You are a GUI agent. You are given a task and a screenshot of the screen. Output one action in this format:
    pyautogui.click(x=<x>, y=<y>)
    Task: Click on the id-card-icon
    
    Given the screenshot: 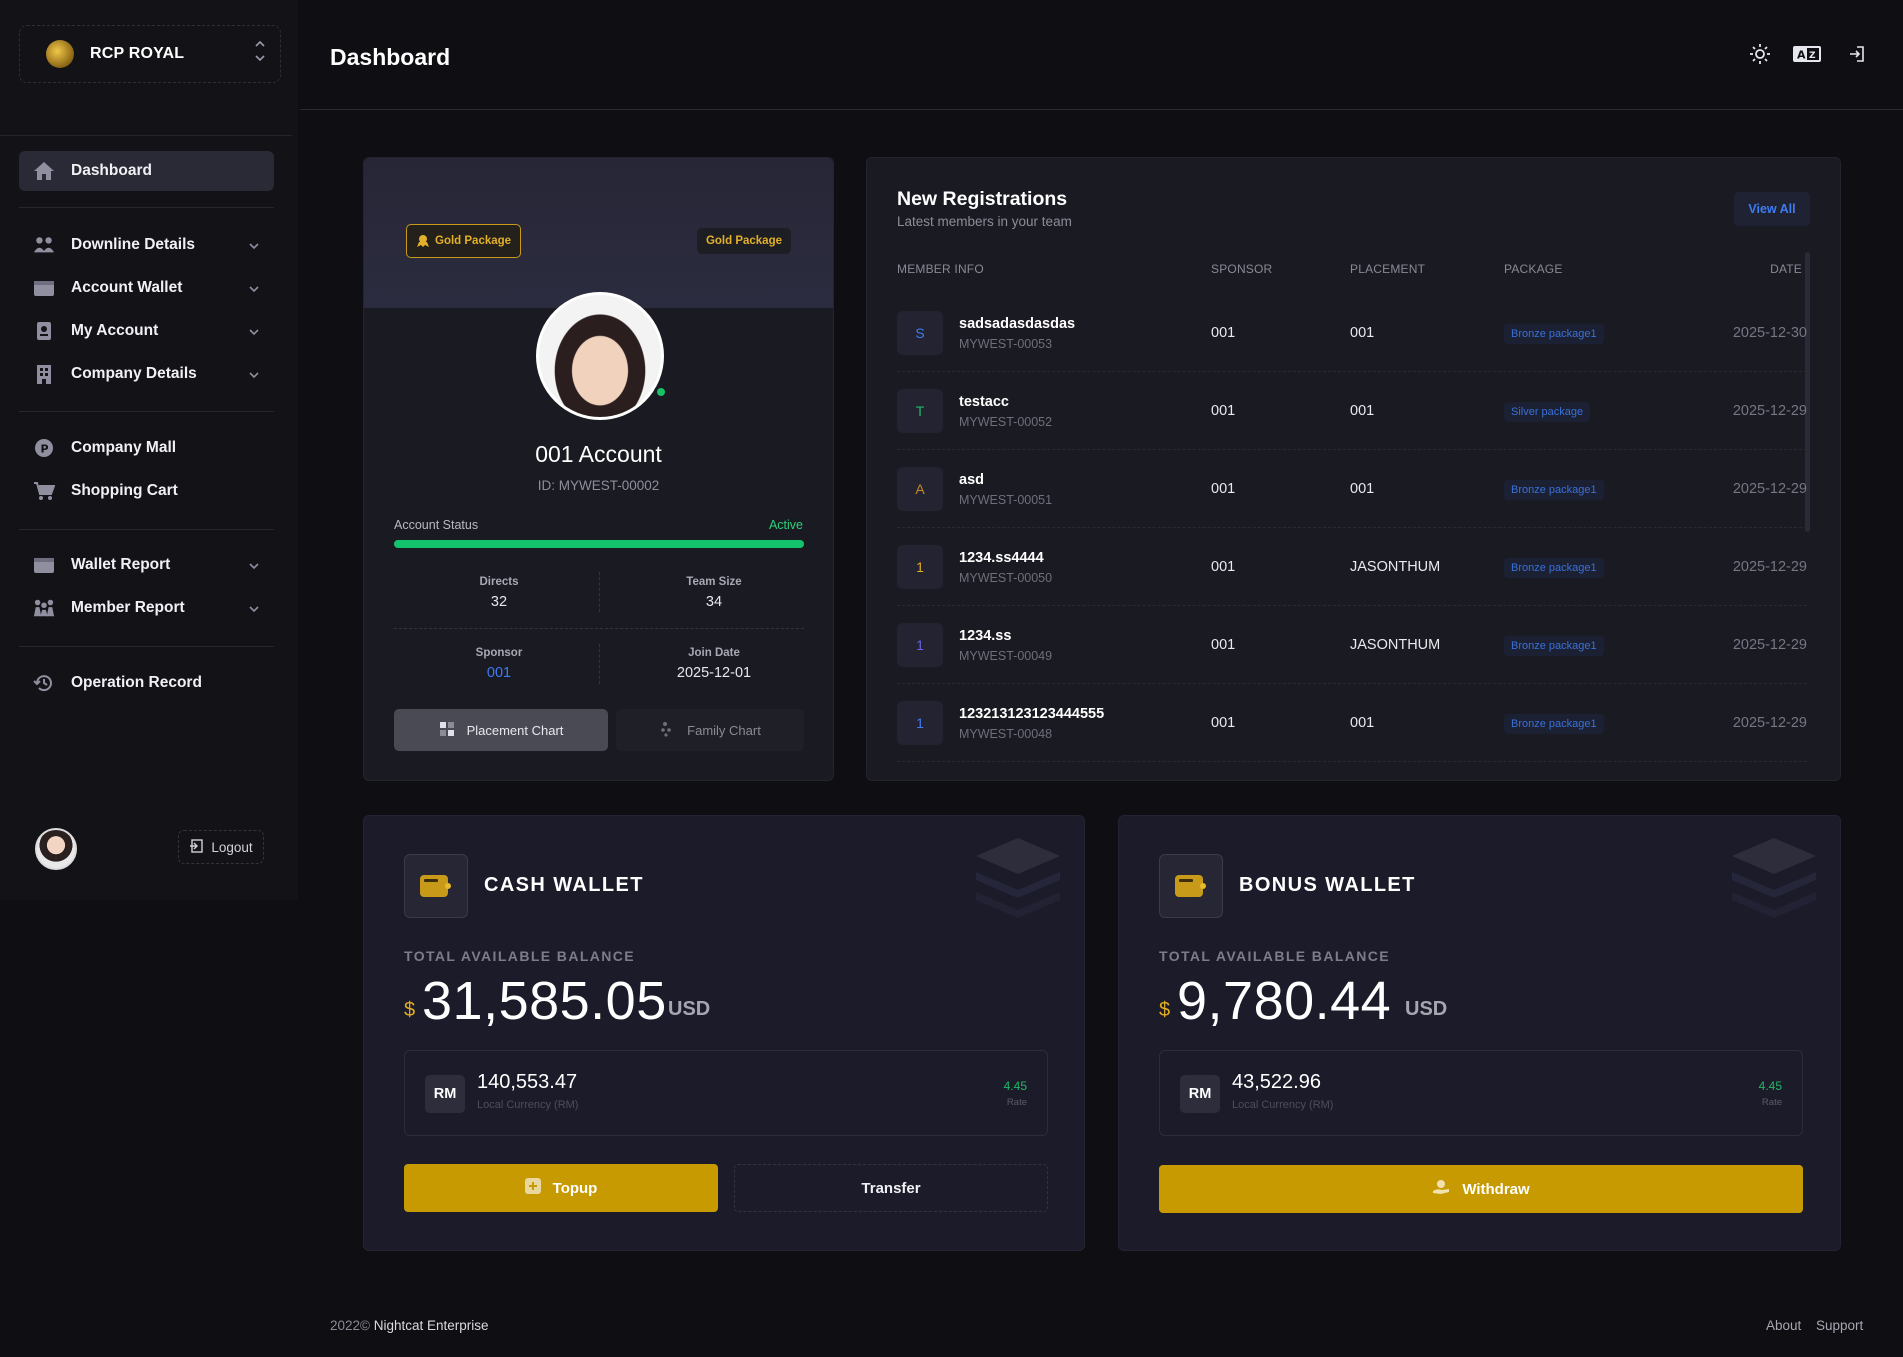 What is the action you would take?
    pyautogui.click(x=44, y=331)
    